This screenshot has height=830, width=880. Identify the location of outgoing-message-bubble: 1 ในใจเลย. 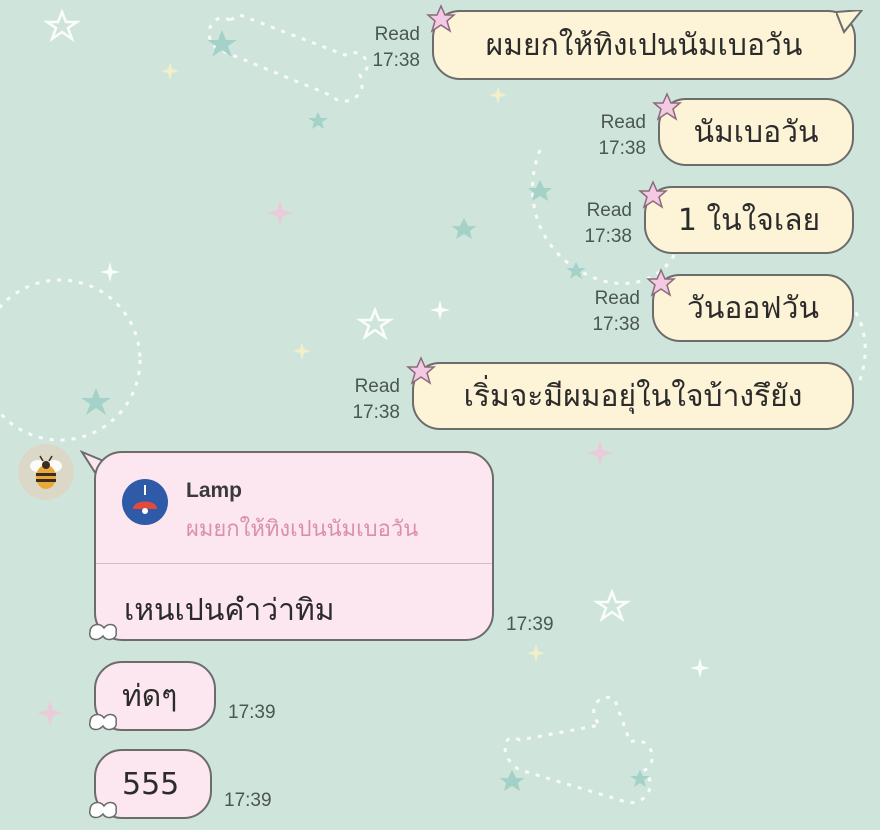
(749, 220).